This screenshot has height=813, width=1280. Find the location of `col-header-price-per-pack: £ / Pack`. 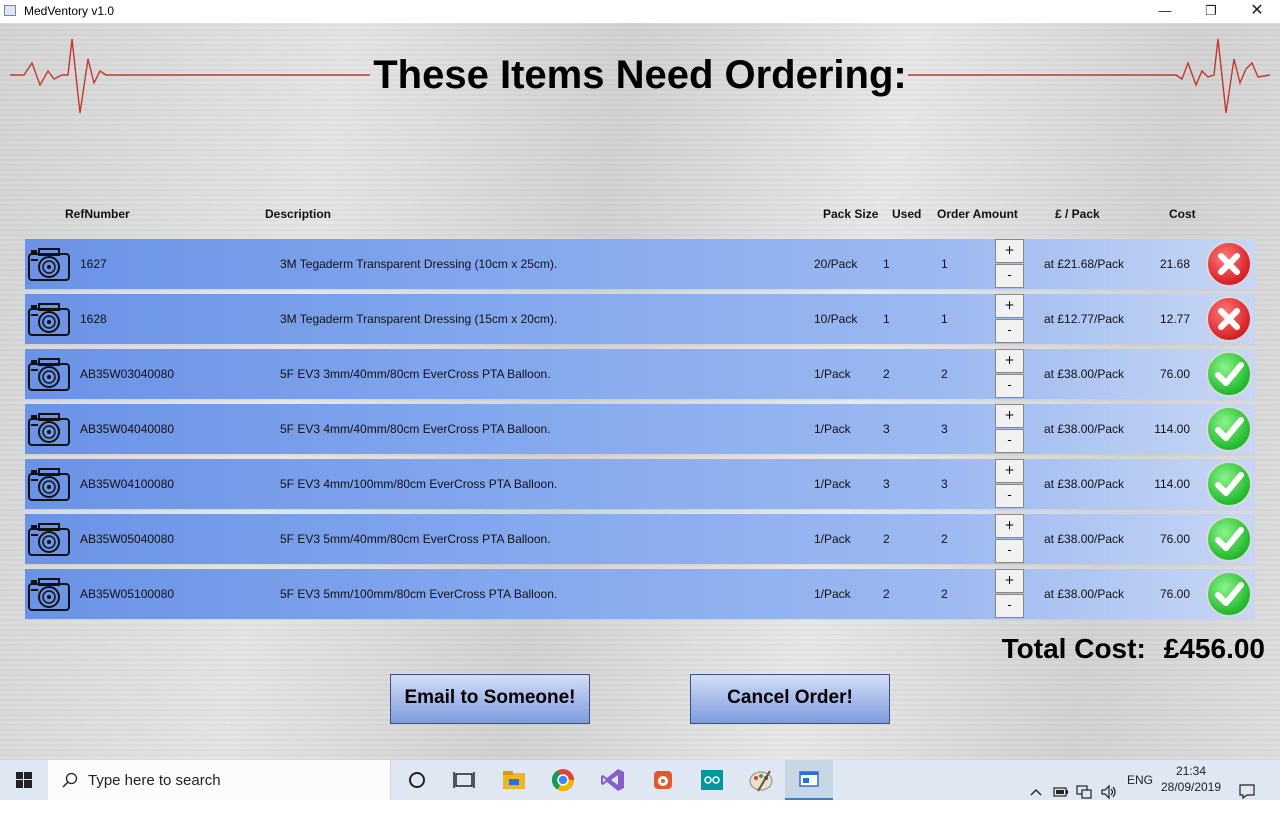

col-header-price-per-pack: £ / Pack is located at coordinates (1077, 214).